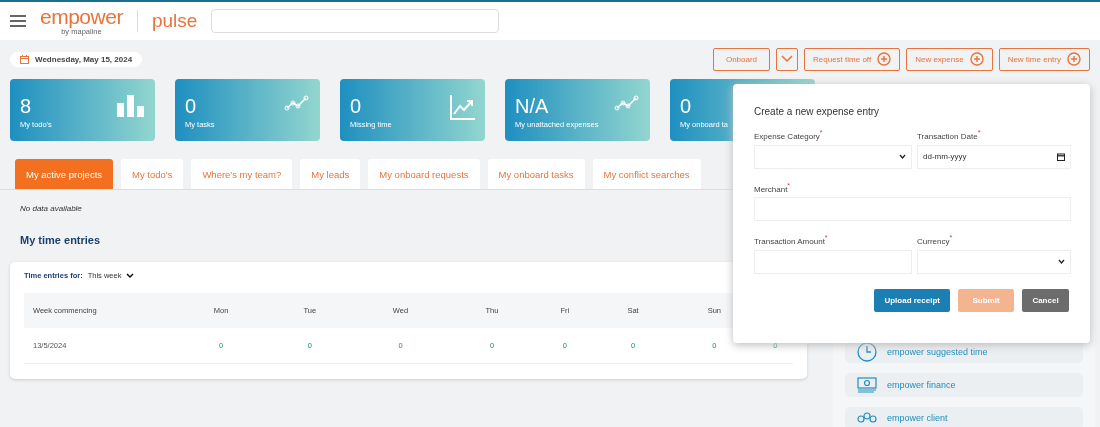  I want to click on stat-value: 8, so click(26, 106).